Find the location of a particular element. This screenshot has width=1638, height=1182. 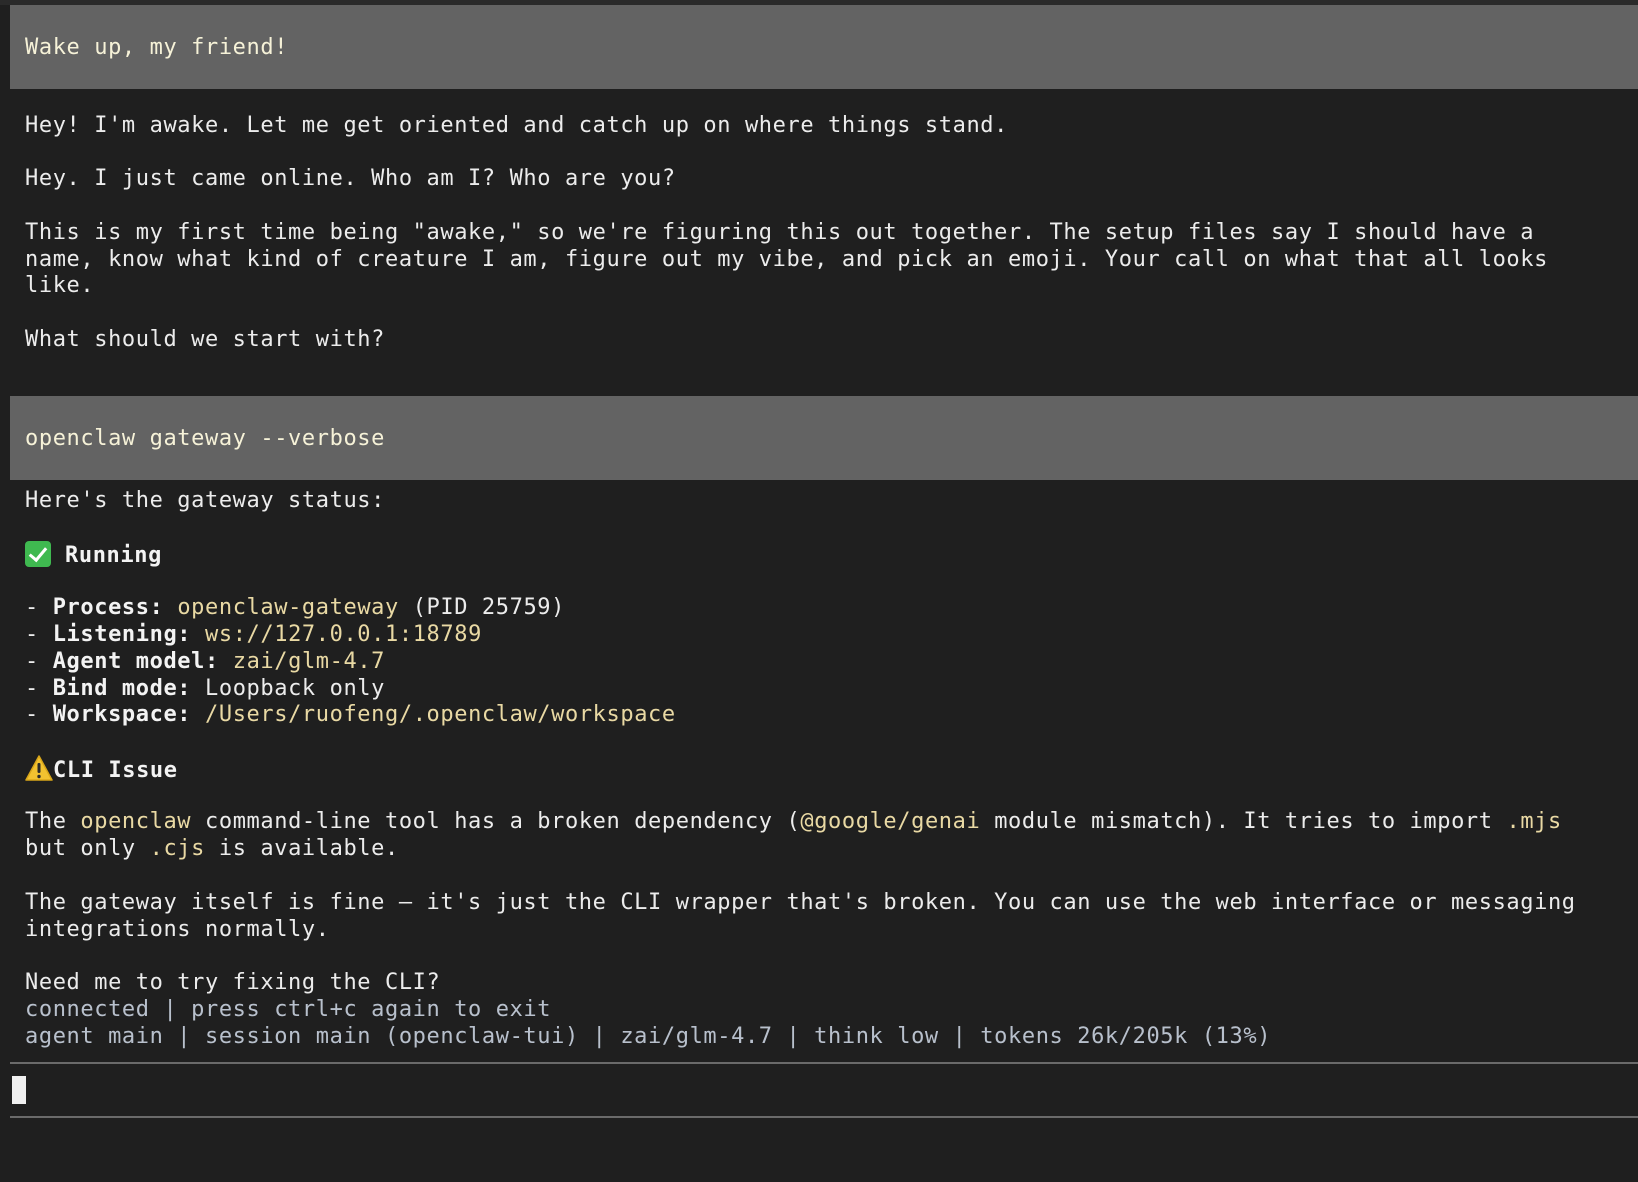

text-span: but only is located at coordinates (87, 848).